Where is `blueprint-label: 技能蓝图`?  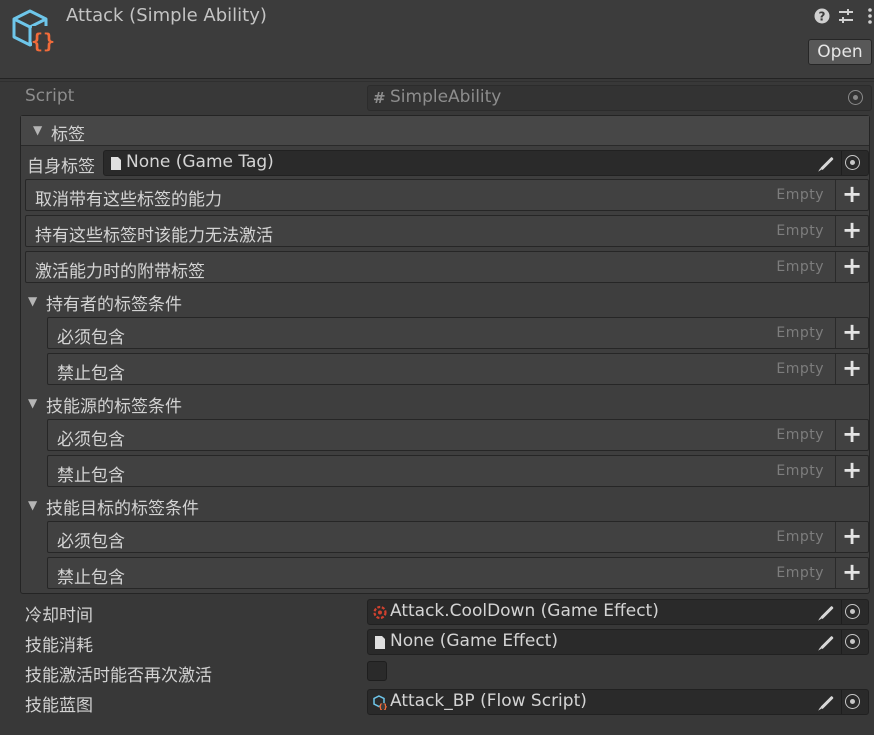
blueprint-label: 技能蓝图 is located at coordinates (59, 706).